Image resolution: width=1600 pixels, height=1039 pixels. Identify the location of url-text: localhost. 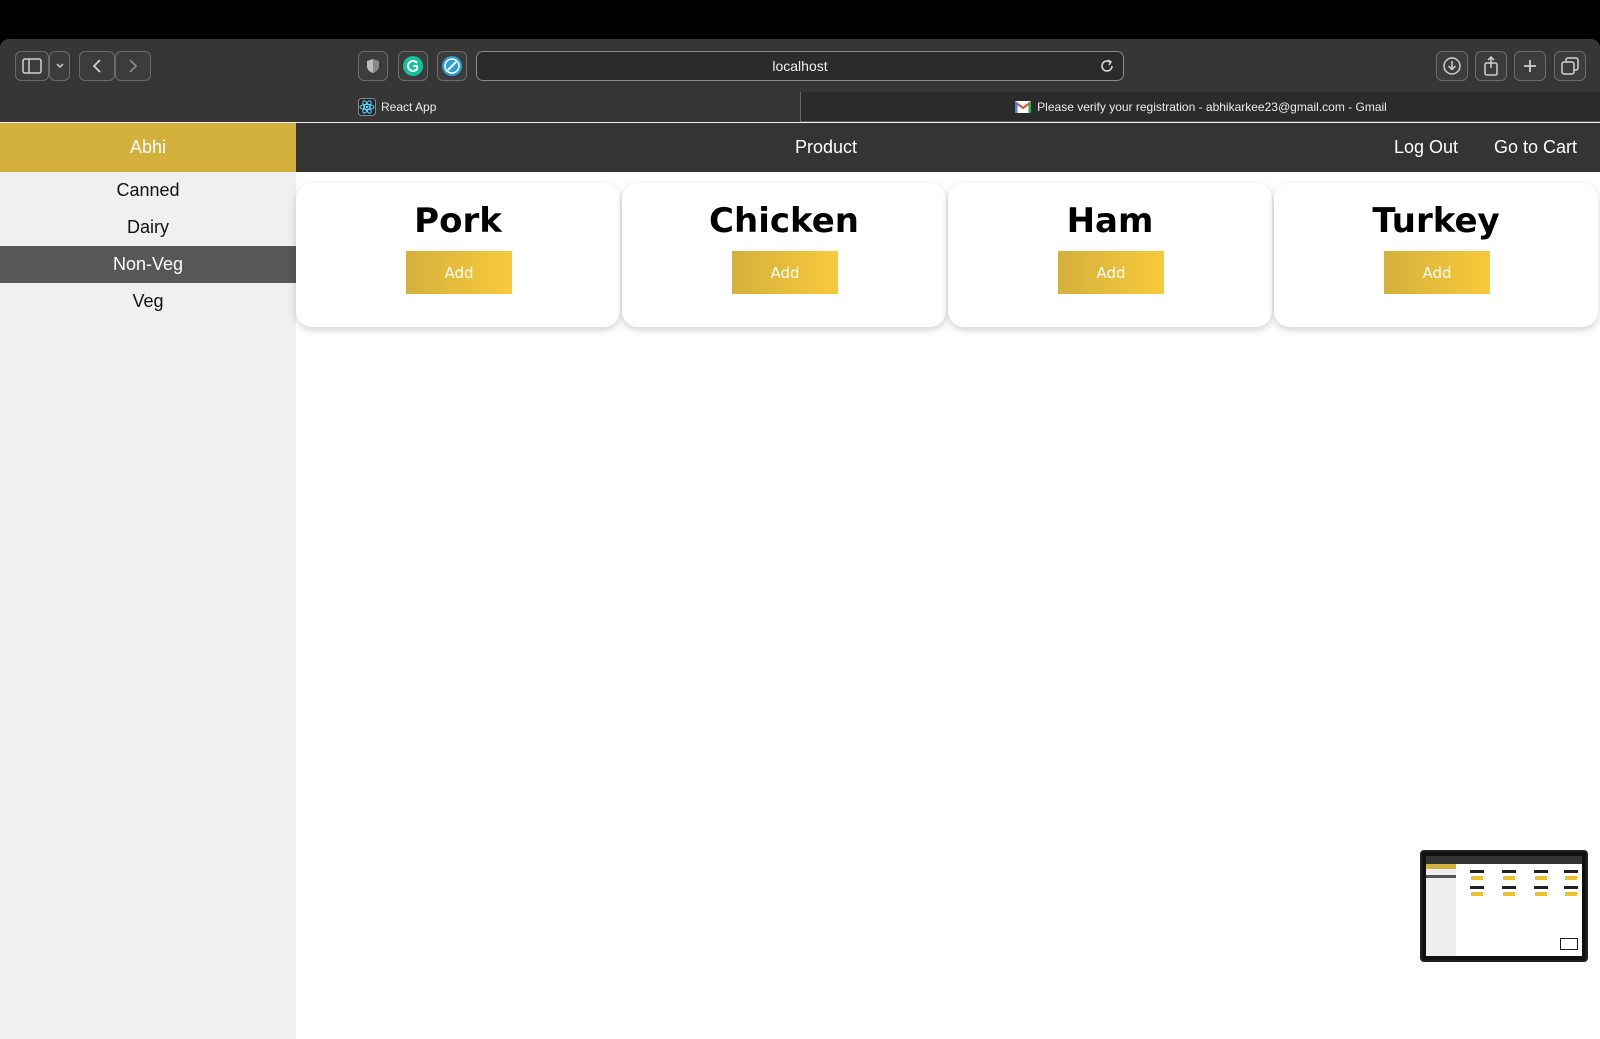
(800, 66).